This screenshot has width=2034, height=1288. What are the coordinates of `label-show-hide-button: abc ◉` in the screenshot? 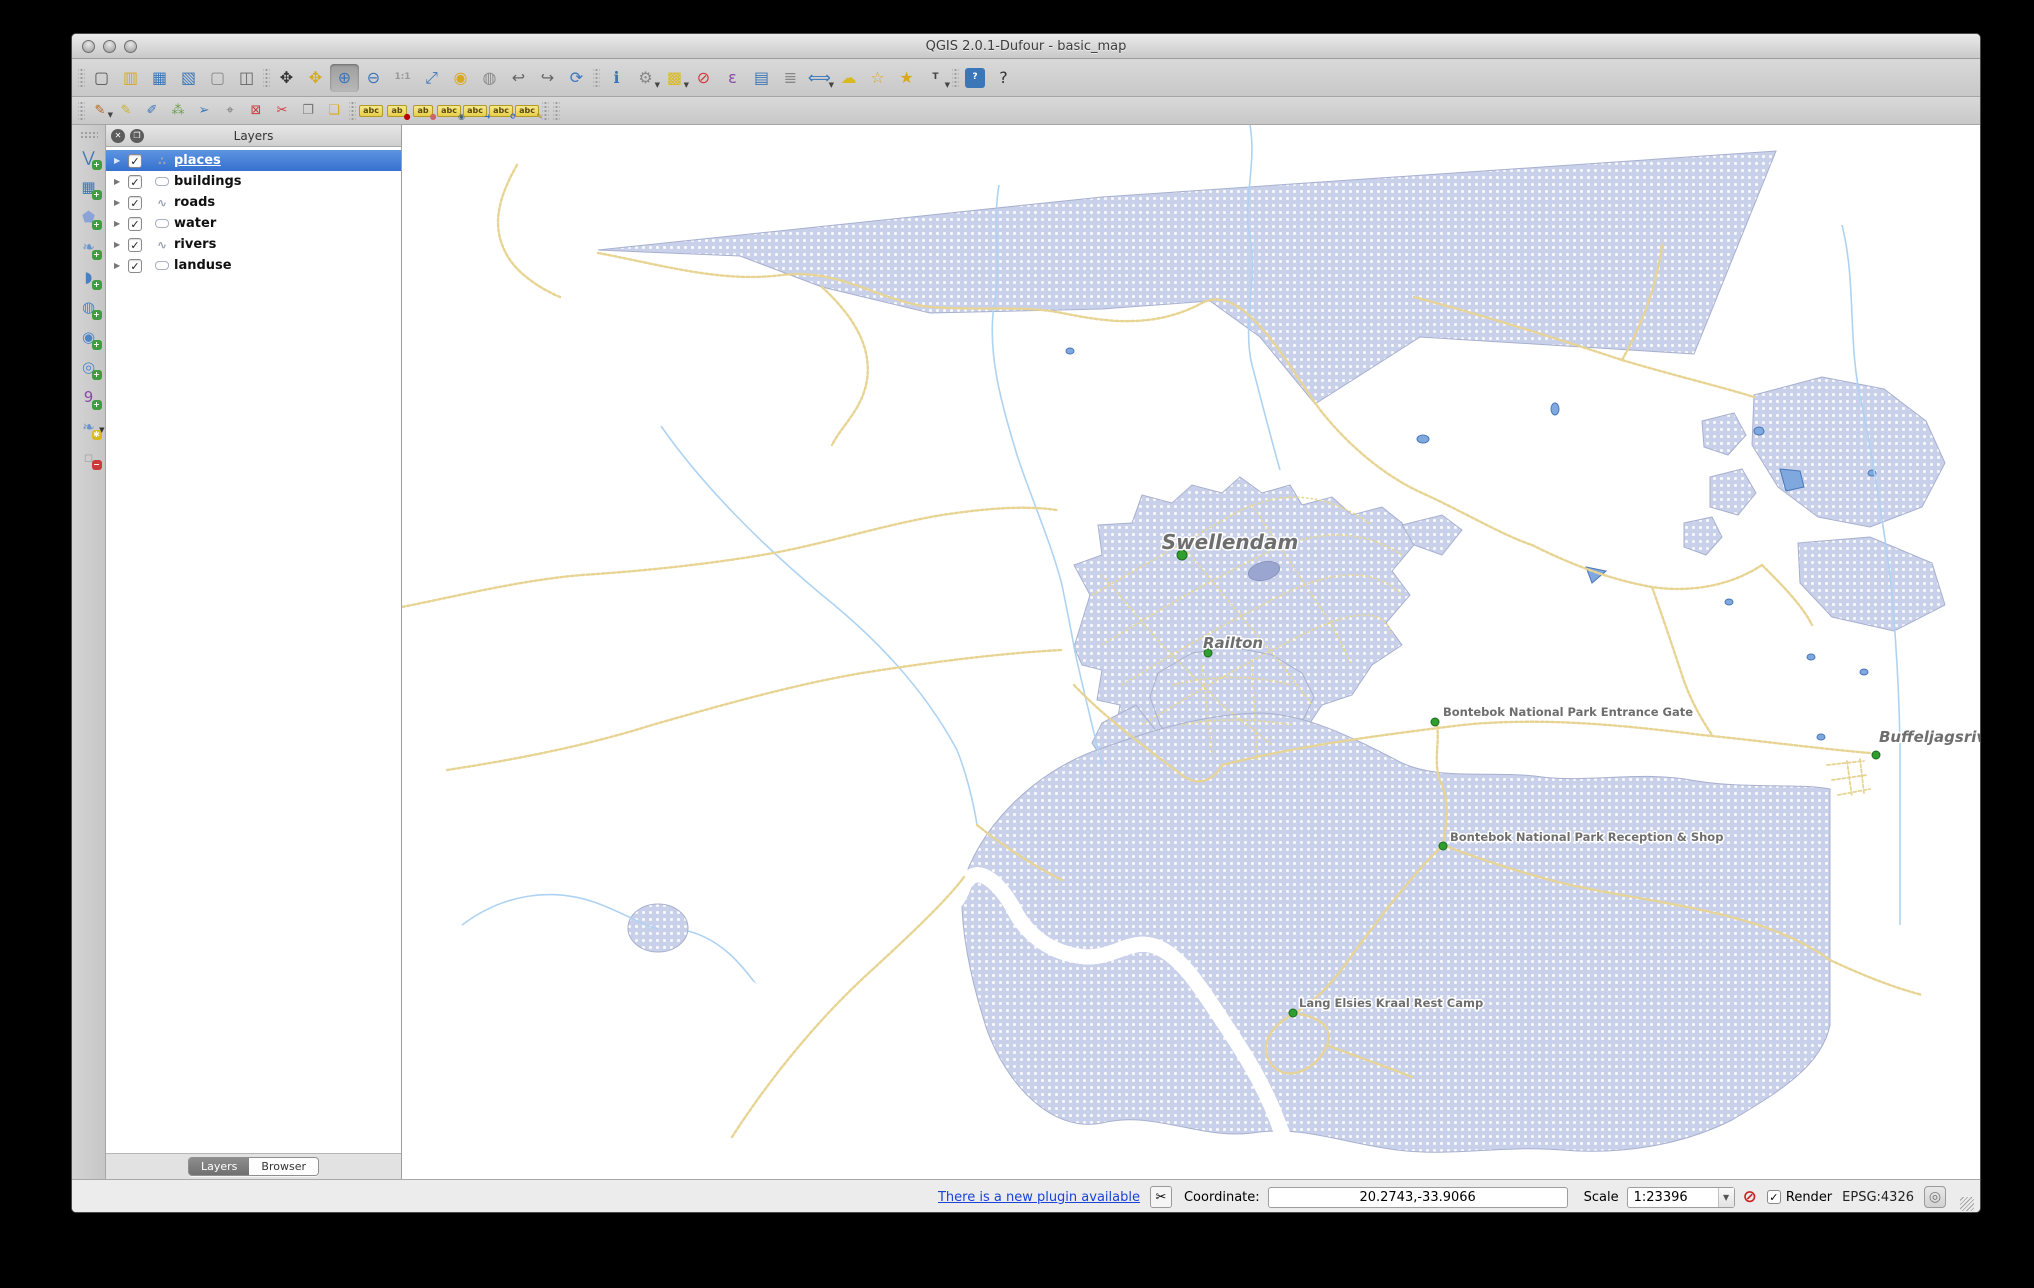 It's located at (450, 110).